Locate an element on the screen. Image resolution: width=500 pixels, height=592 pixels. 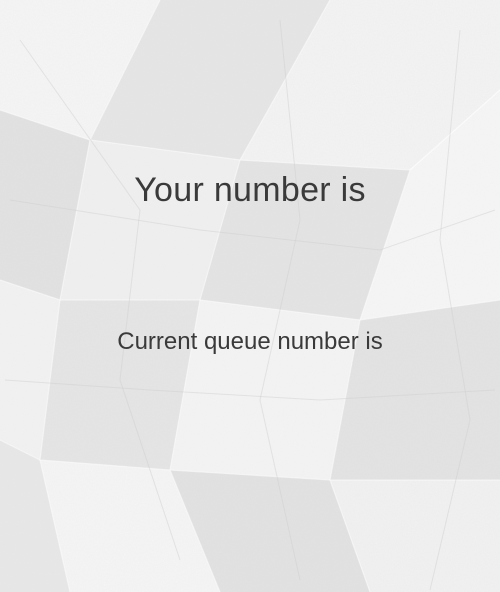
current-queue-label: Current queue number is is located at coordinates (250, 341).